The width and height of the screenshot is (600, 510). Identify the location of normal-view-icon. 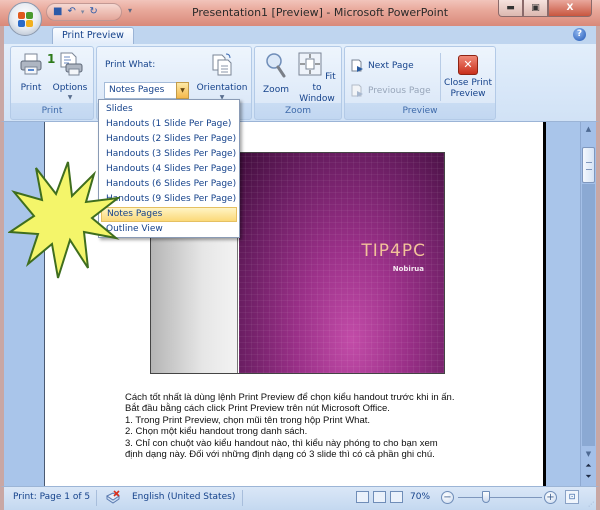
(362, 497).